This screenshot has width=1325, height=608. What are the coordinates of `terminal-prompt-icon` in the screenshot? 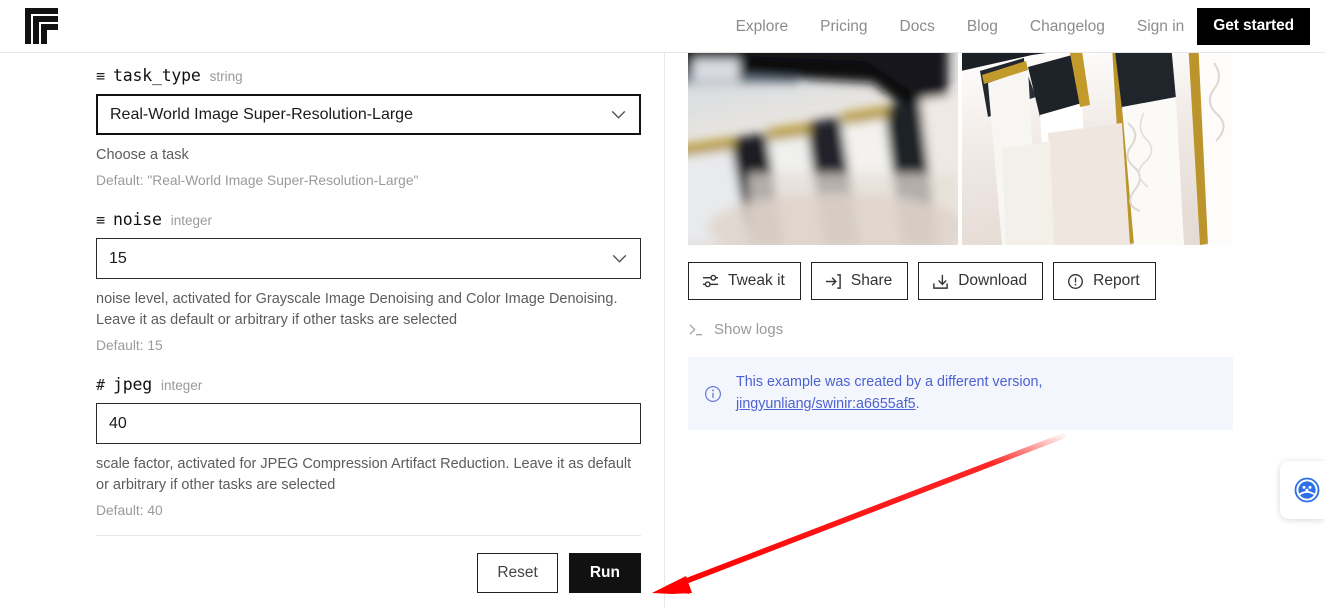 It's located at (696, 330).